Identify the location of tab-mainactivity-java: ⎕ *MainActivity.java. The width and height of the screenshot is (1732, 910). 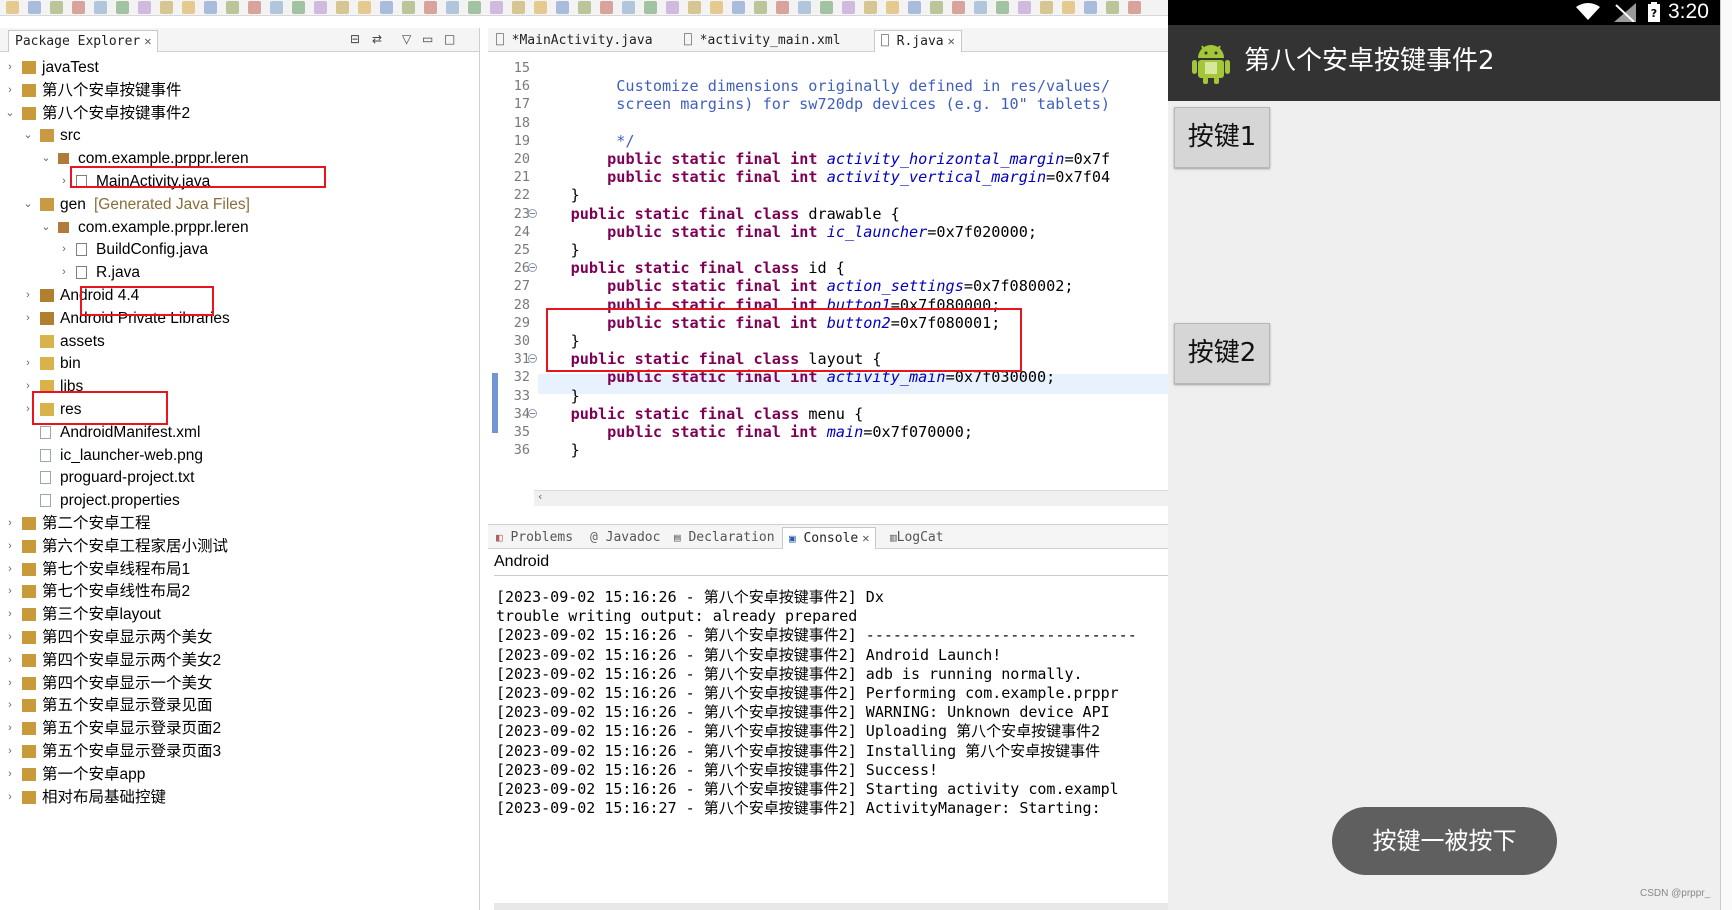
(574, 41).